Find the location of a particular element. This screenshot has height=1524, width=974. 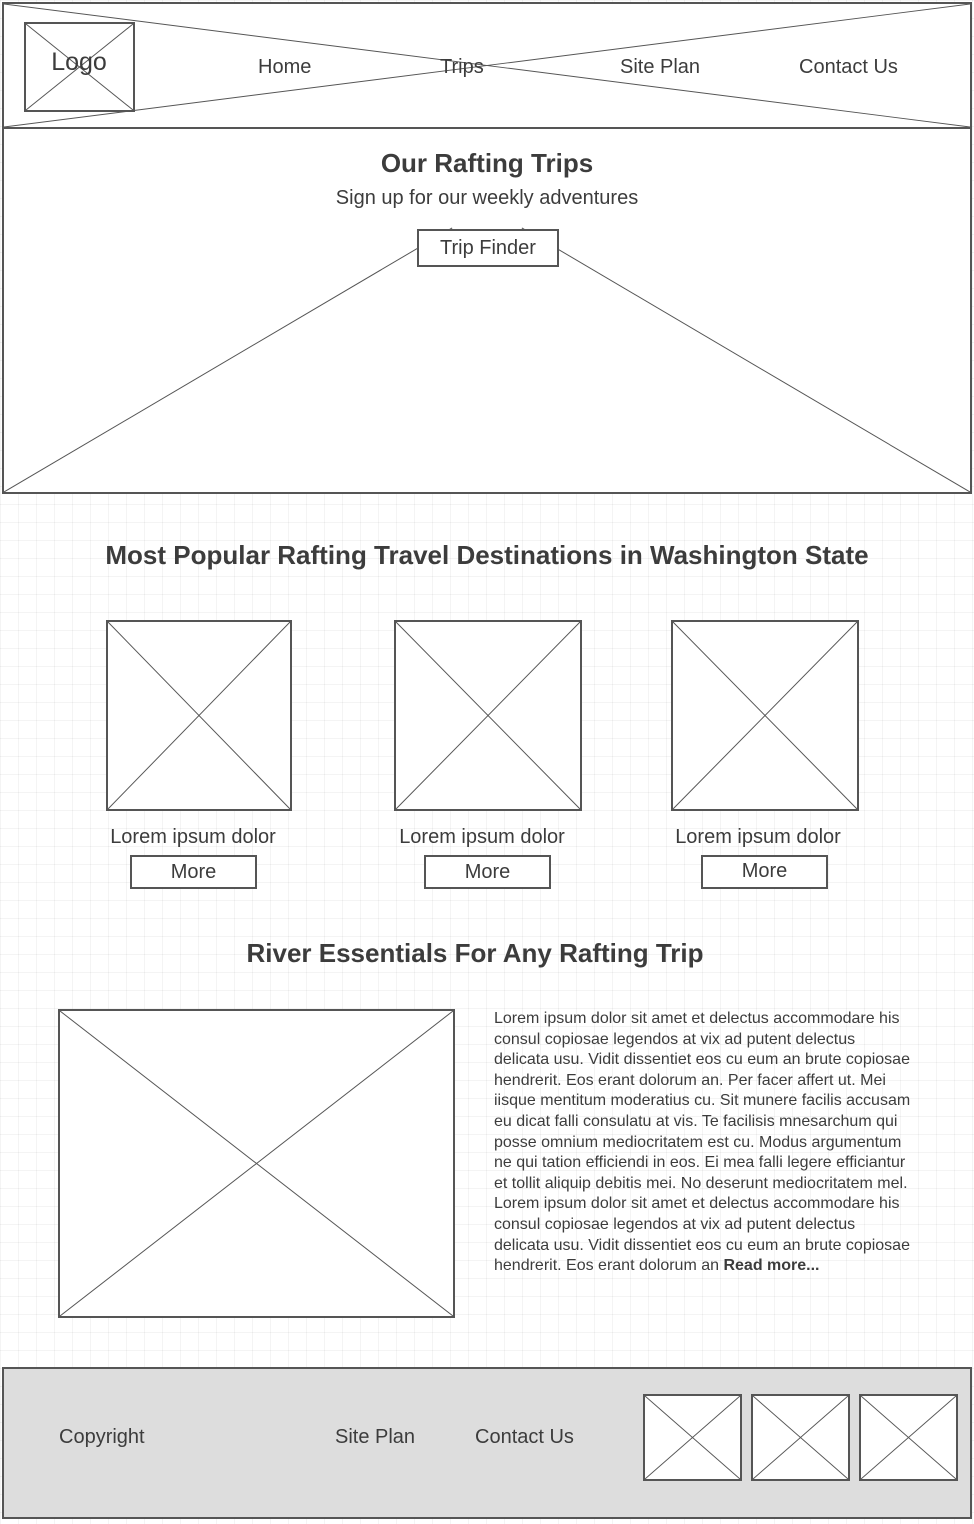

hero-subtitle: Sign up for our weekly adventures is located at coordinates (487, 198).